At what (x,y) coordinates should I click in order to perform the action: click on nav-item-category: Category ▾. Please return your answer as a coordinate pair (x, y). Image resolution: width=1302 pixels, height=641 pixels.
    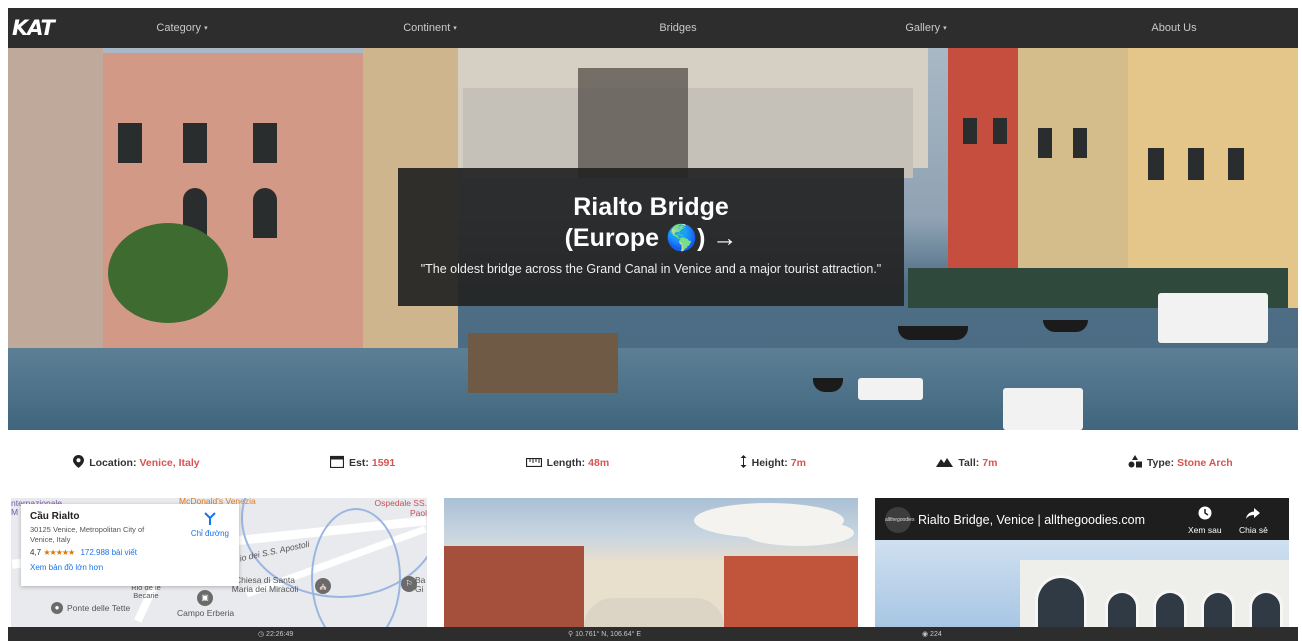
    Looking at the image, I should click on (182, 28).